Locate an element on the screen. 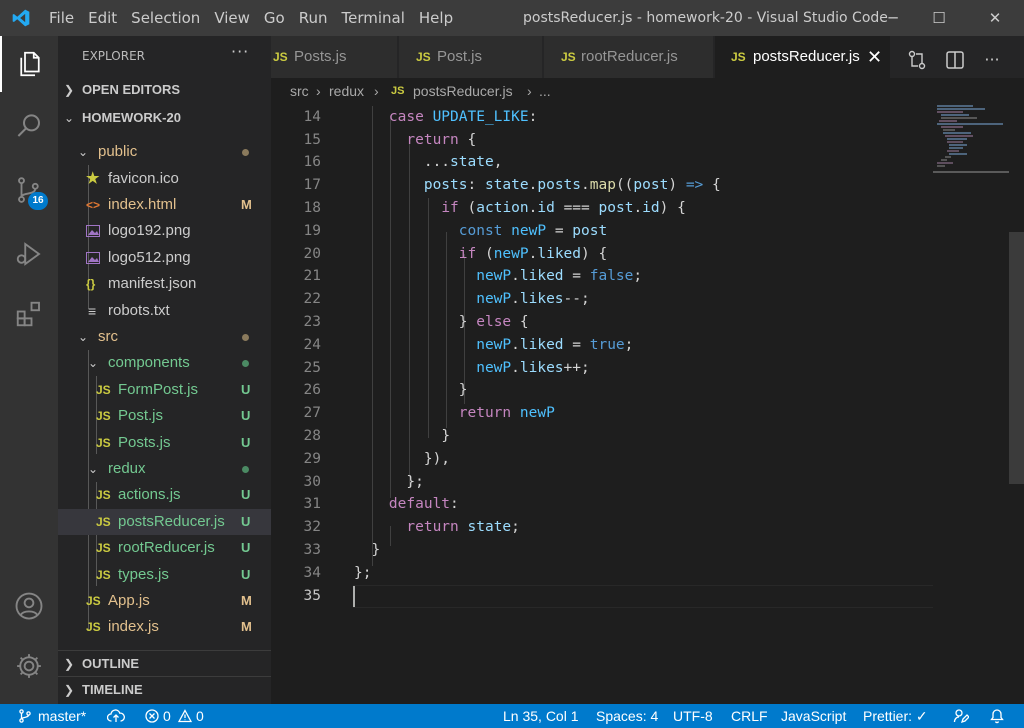  explorer-activity is located at coordinates (29, 64).